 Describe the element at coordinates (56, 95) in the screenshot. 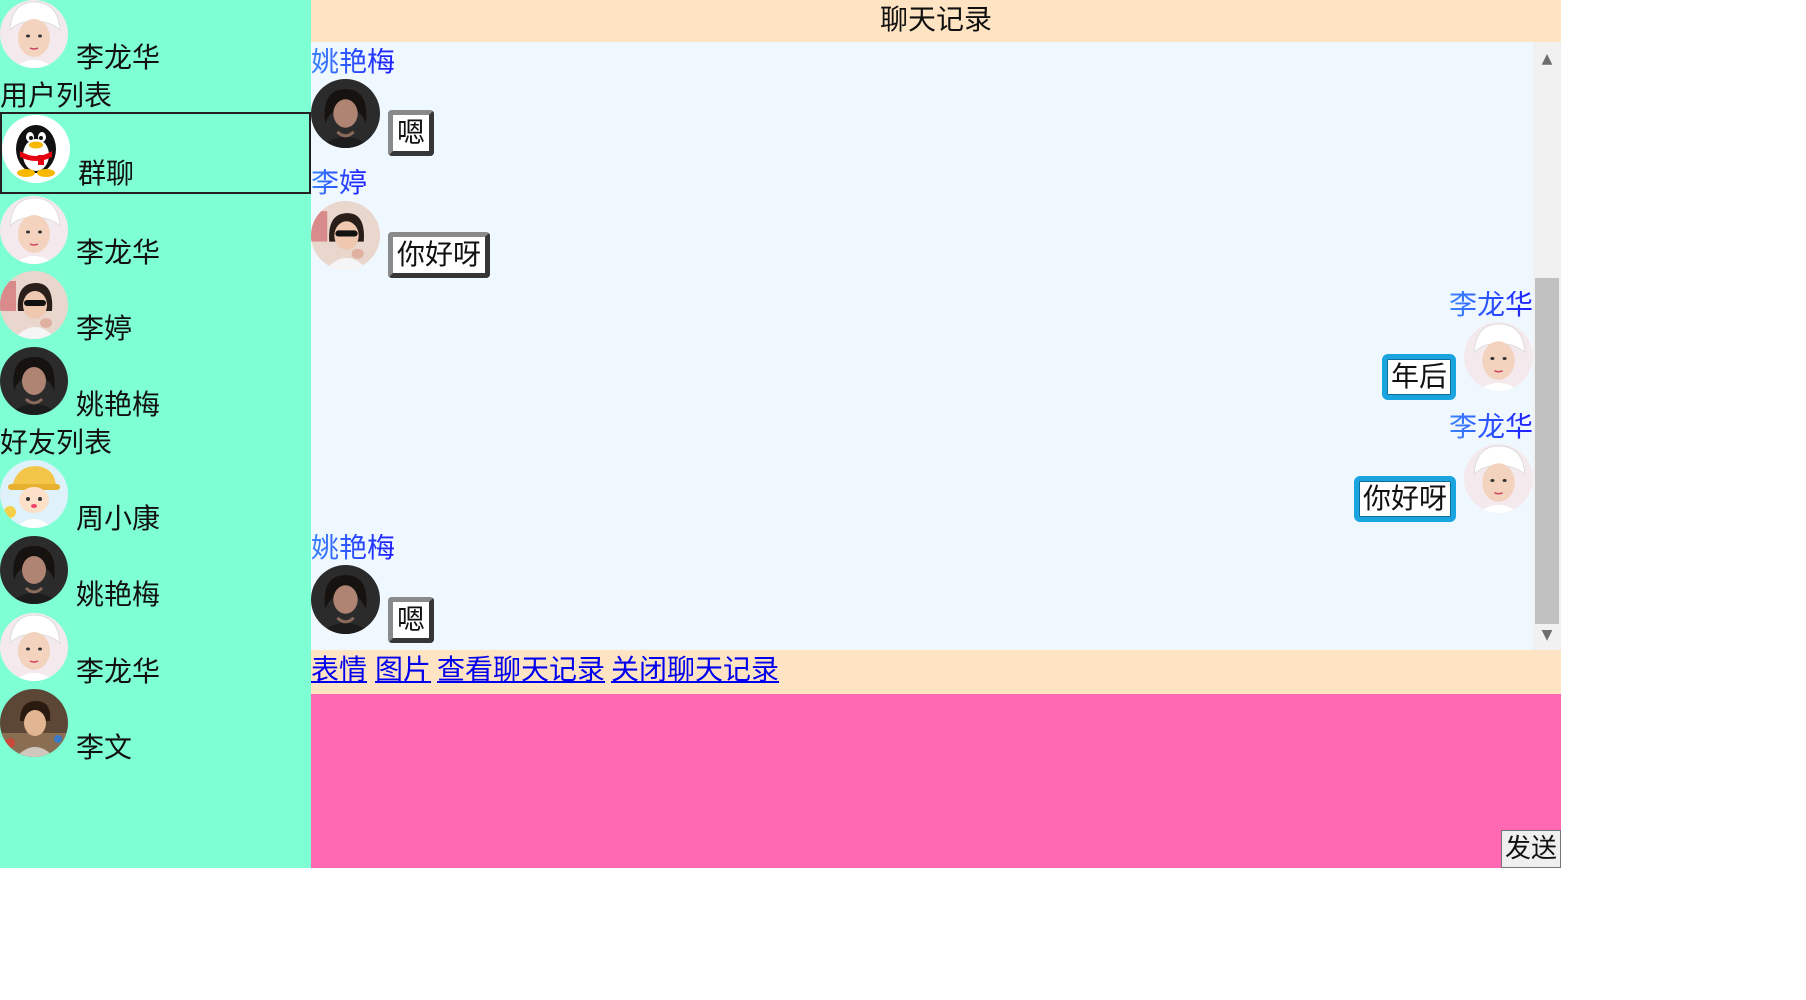

I see `user-list-label: 用户列表` at that location.